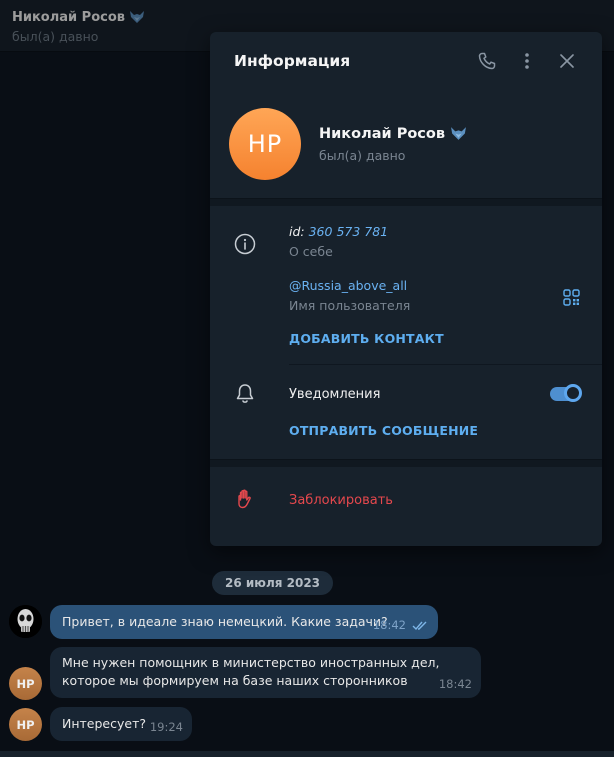  Describe the element at coordinates (349, 231) in the screenshot. I see `user-id-value: 360 573 781` at that location.